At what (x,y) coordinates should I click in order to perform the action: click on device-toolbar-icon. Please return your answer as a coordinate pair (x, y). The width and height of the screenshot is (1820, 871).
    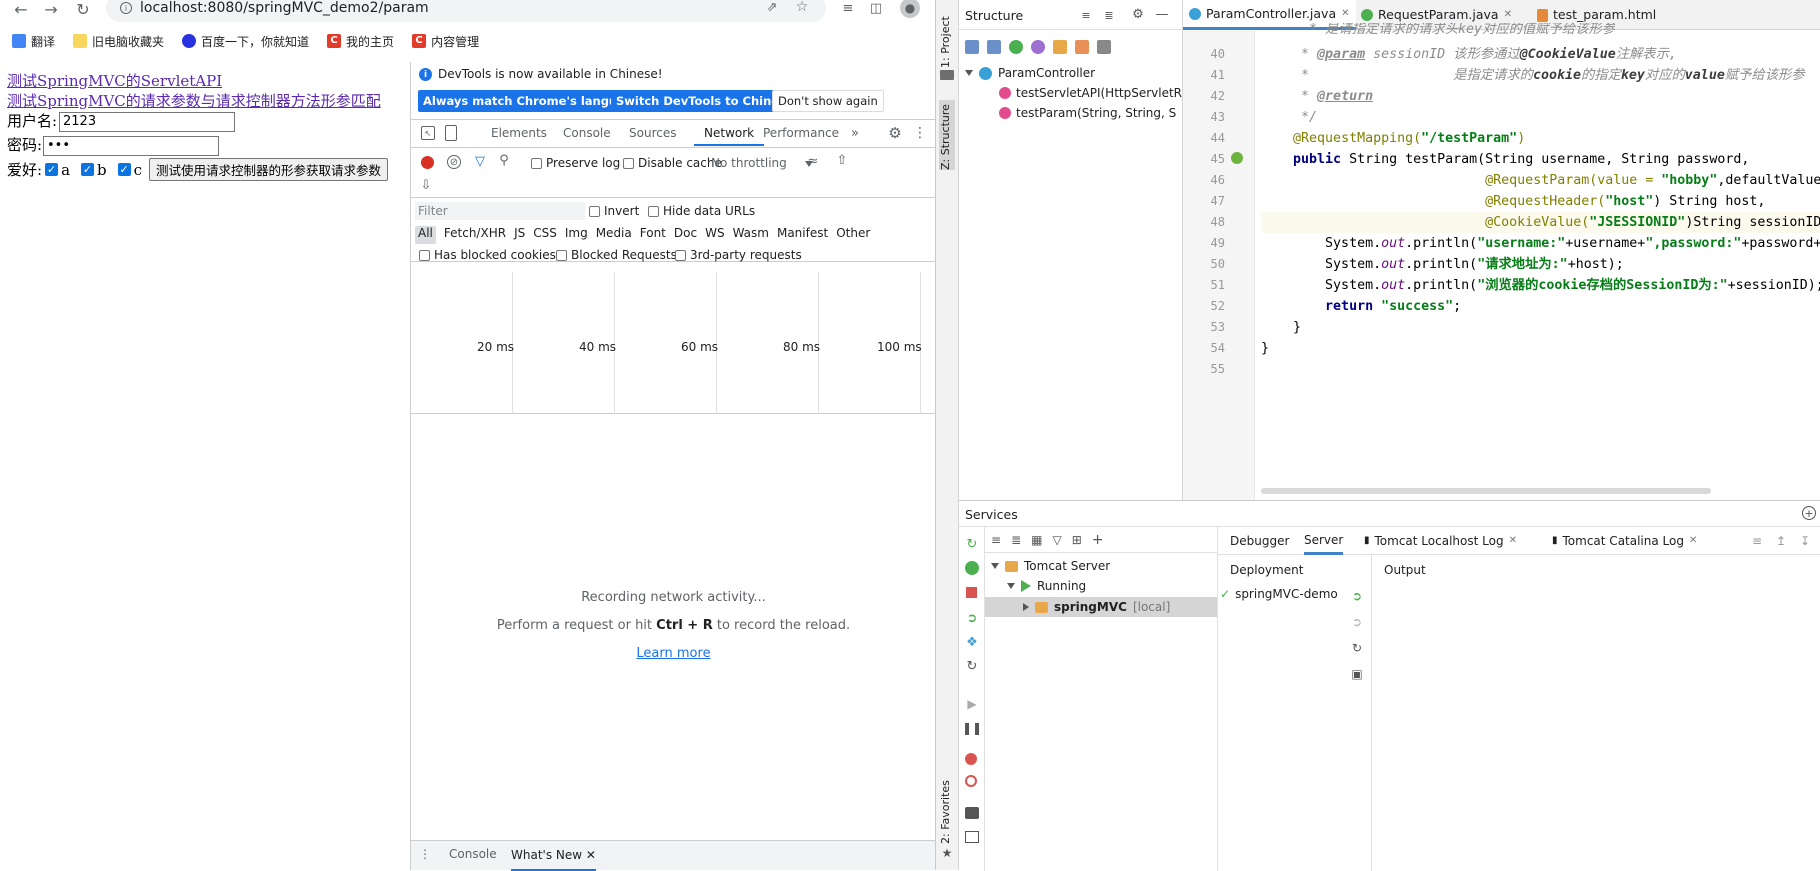
    Looking at the image, I should click on (451, 133).